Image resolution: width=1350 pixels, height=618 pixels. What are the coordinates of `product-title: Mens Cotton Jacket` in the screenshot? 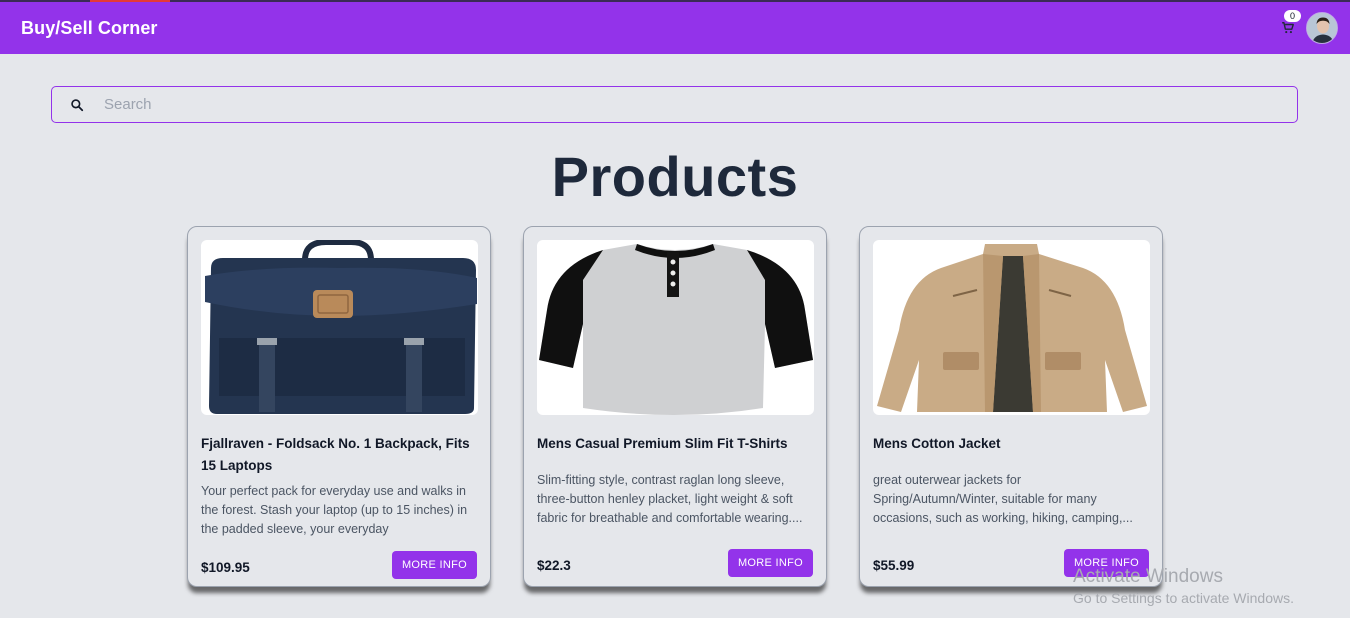 It's located at (1011, 444).